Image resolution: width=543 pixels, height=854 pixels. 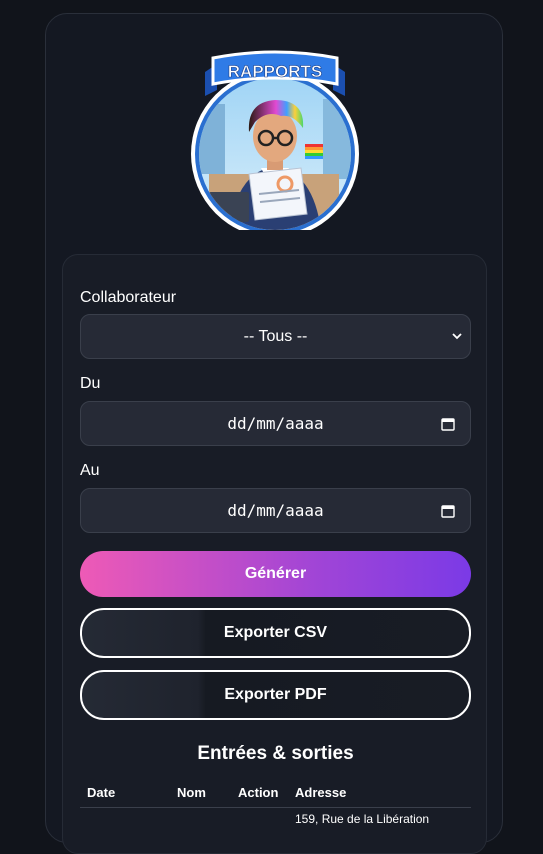 What do you see at coordinates (191, 792) in the screenshot?
I see `column-header-nom: Nom` at bounding box center [191, 792].